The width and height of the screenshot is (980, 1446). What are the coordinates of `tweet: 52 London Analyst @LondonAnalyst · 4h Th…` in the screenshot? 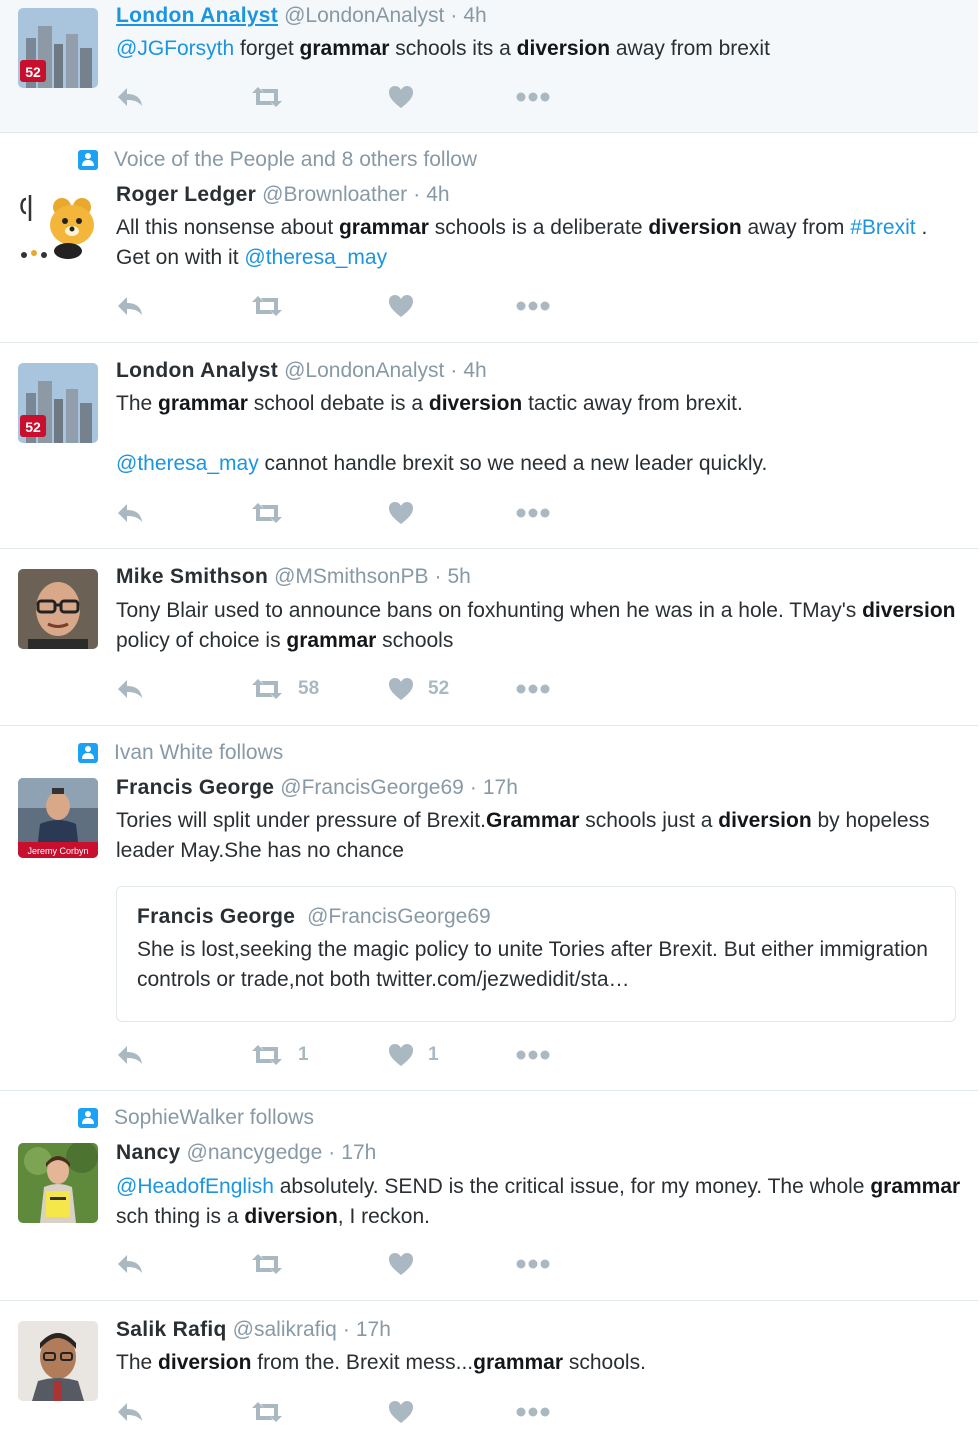 It's located at (489, 446).